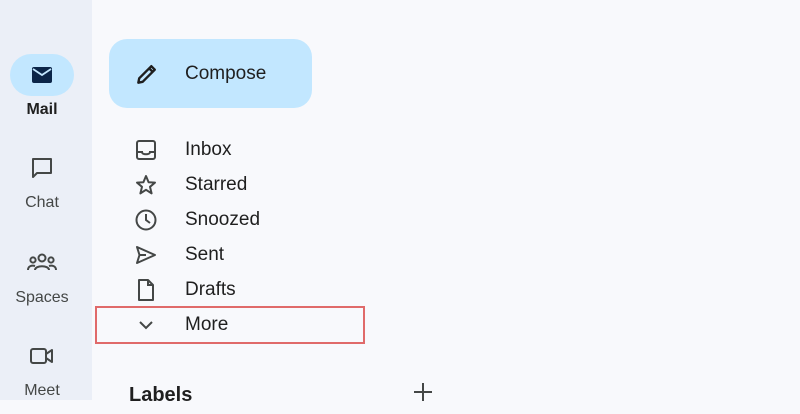  I want to click on draft-icon, so click(146, 290).